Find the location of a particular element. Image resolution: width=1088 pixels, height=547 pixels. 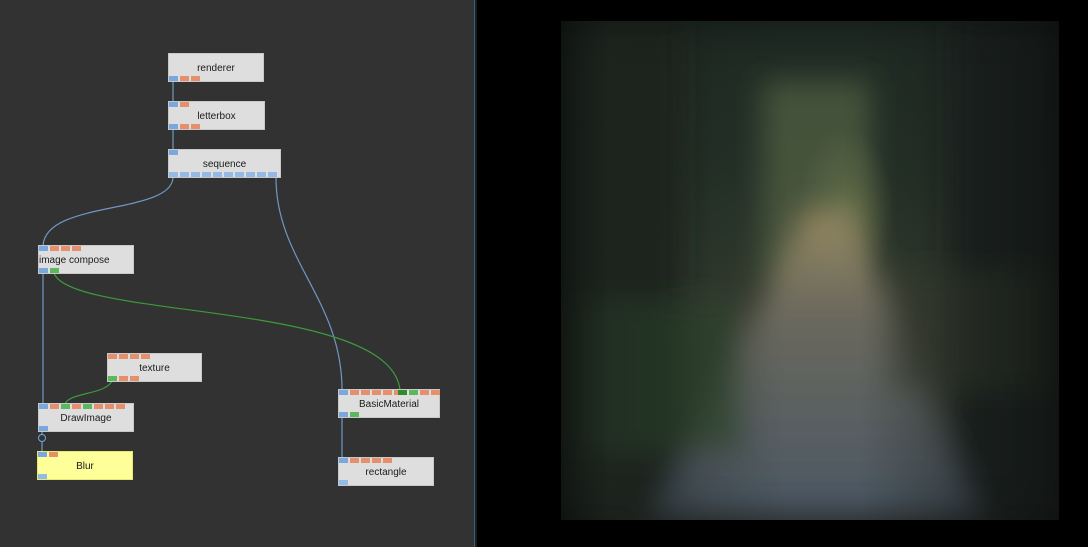

node-rectangle: rectangle is located at coordinates (386, 471).